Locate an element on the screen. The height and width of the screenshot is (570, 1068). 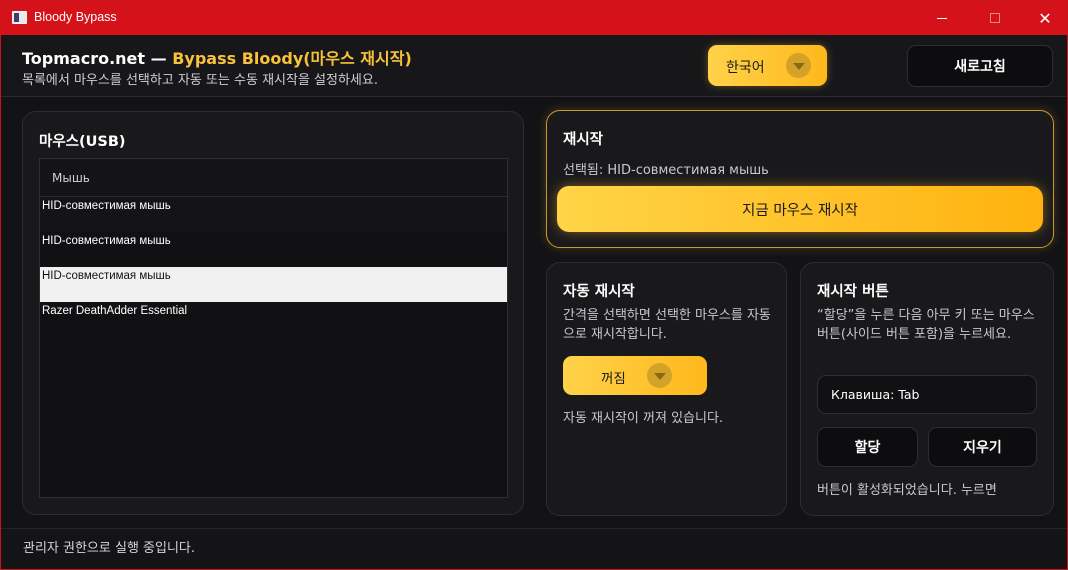
auto-restart-status: 자동 재시작이 꺼져 있습니다. is located at coordinates (643, 418).